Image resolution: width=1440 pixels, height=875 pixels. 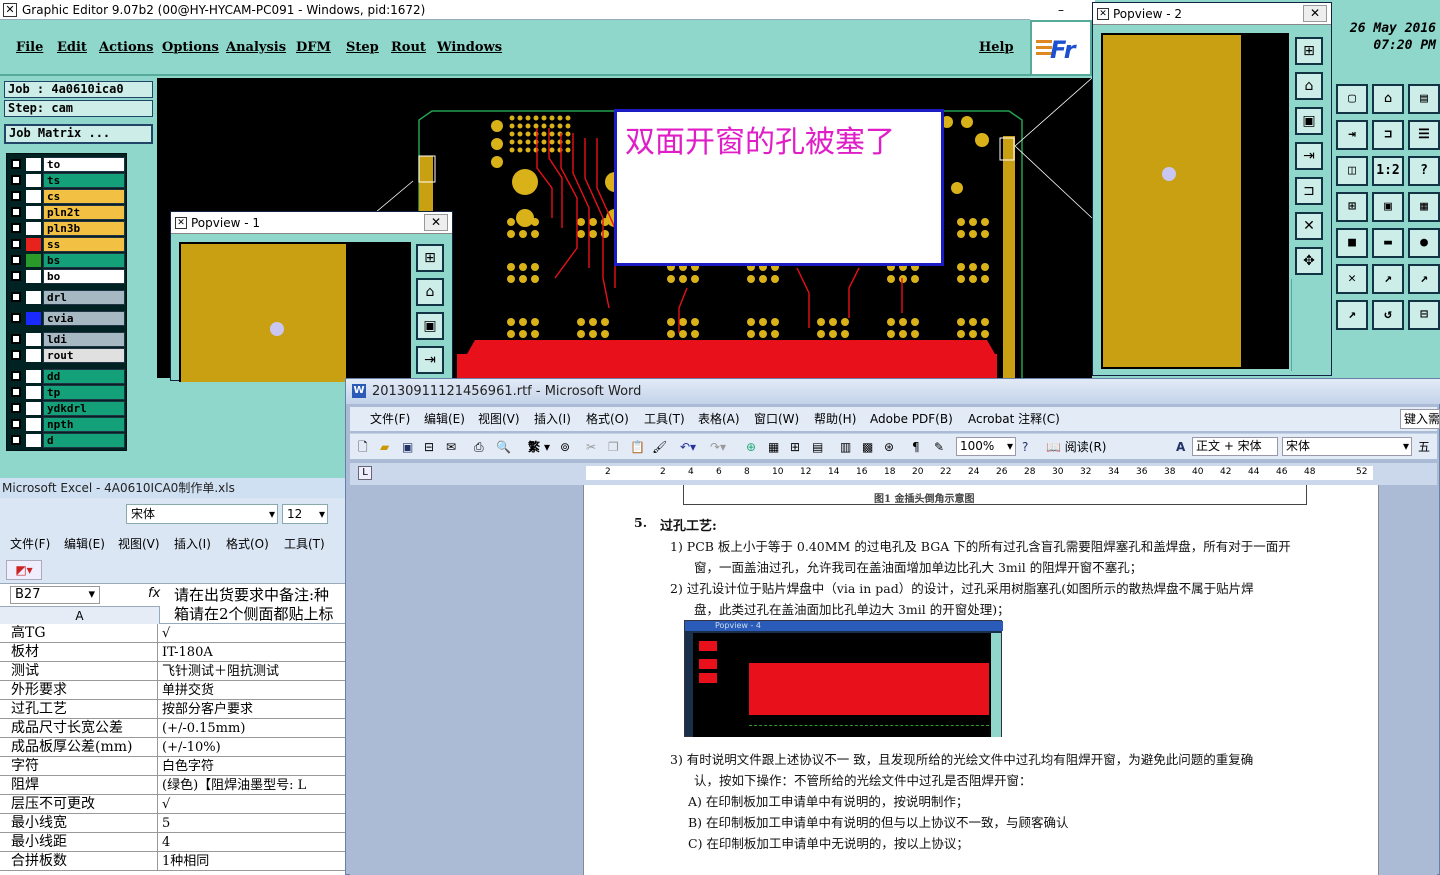 What do you see at coordinates (916, 447) in the screenshot?
I see `show-hide-icon: ¶` at bounding box center [916, 447].